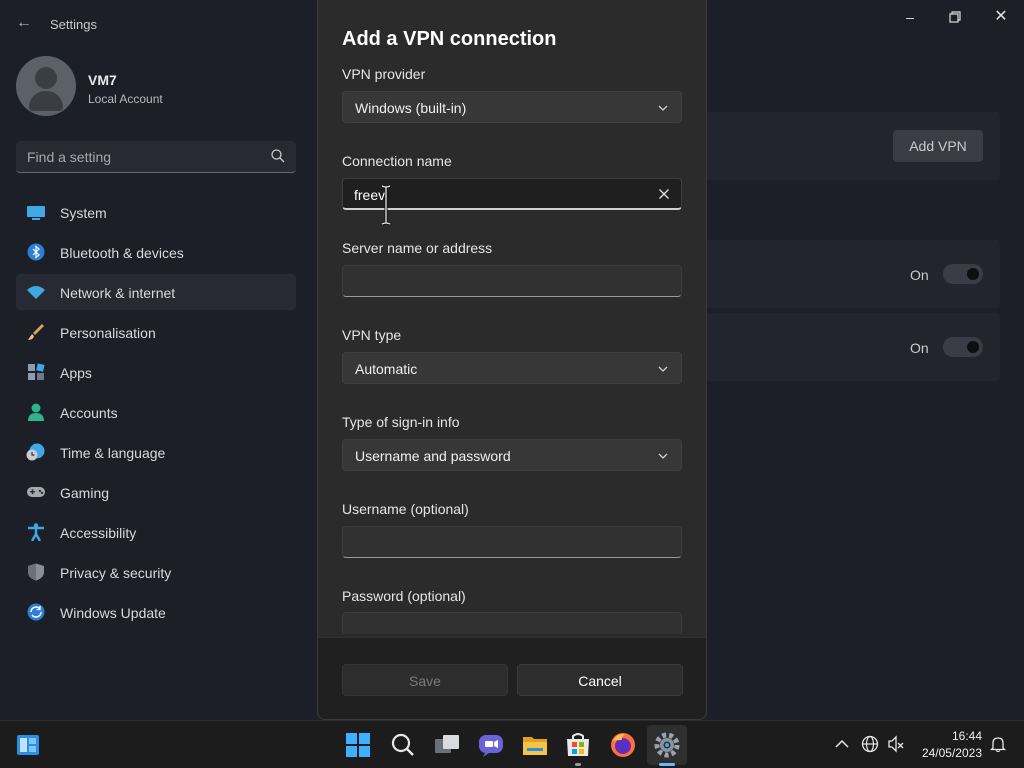 The width and height of the screenshot is (1024, 768). What do you see at coordinates (156, 212) in the screenshot?
I see `sidebar-item-system: System` at bounding box center [156, 212].